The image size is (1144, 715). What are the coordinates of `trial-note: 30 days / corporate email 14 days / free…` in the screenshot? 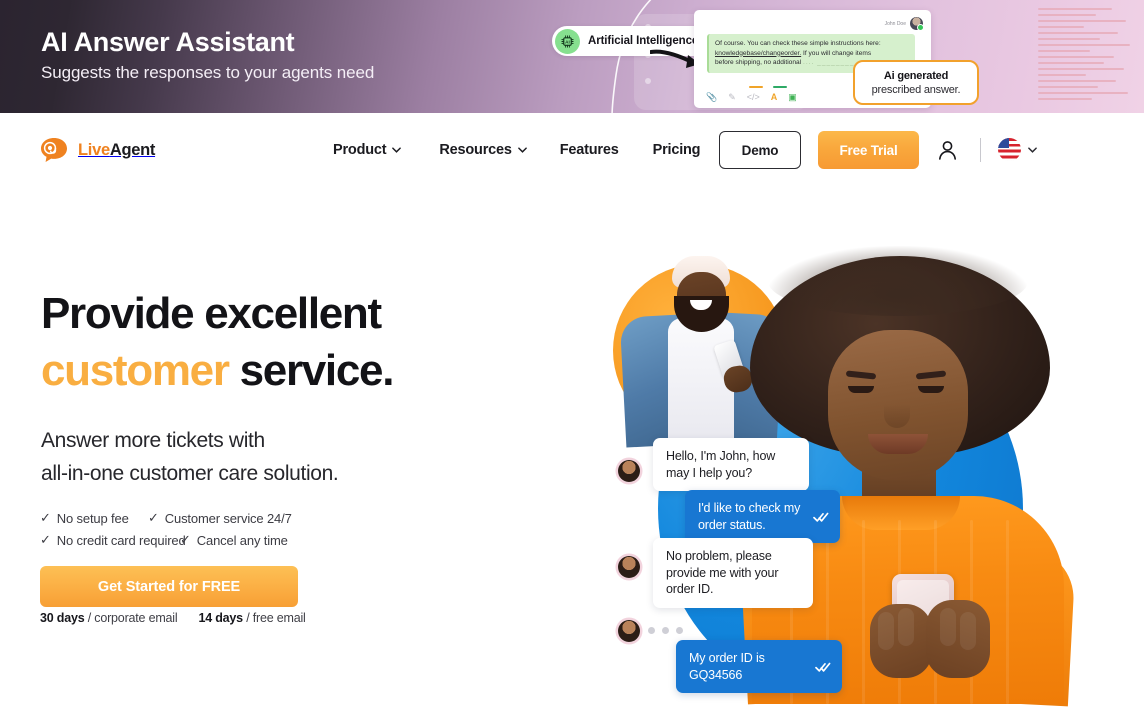 It's located at (173, 618).